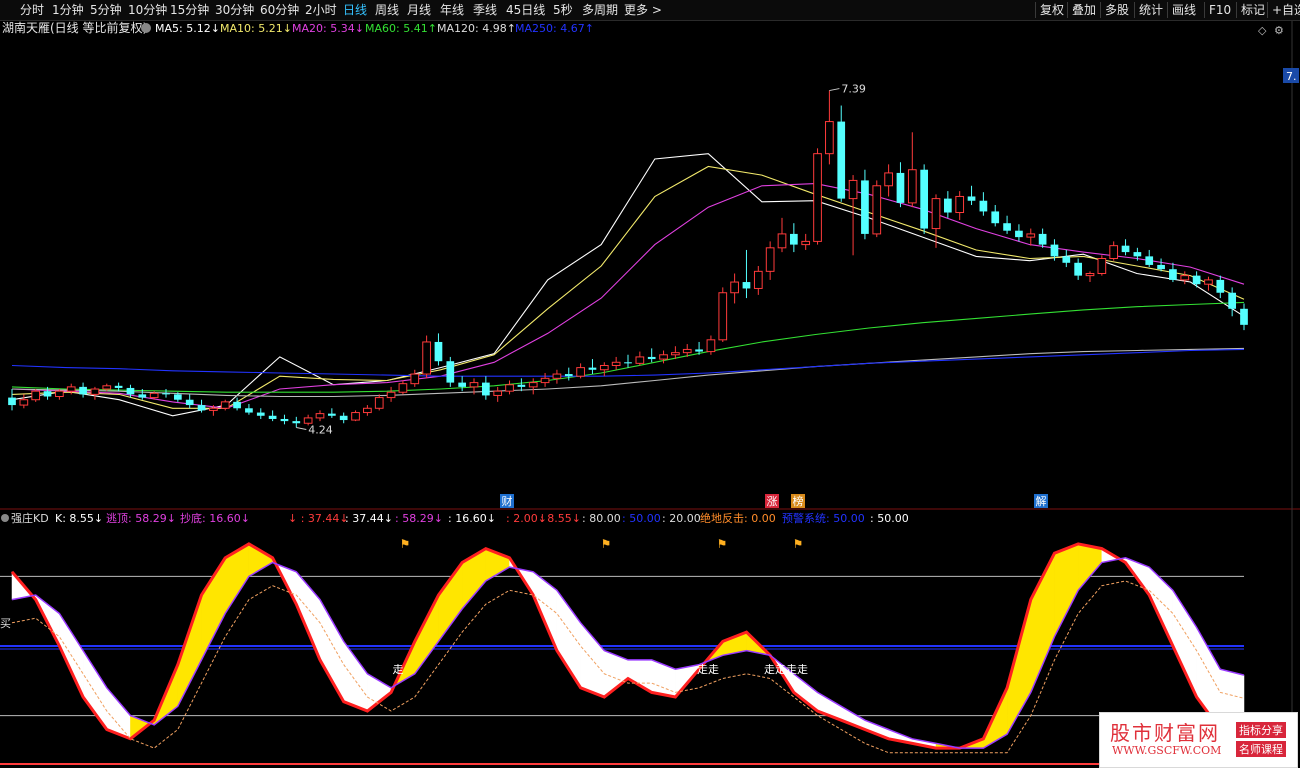 The width and height of the screenshot is (1300, 768). What do you see at coordinates (1165, 733) in the screenshot?
I see `watermark-title: 股市财富网` at bounding box center [1165, 733].